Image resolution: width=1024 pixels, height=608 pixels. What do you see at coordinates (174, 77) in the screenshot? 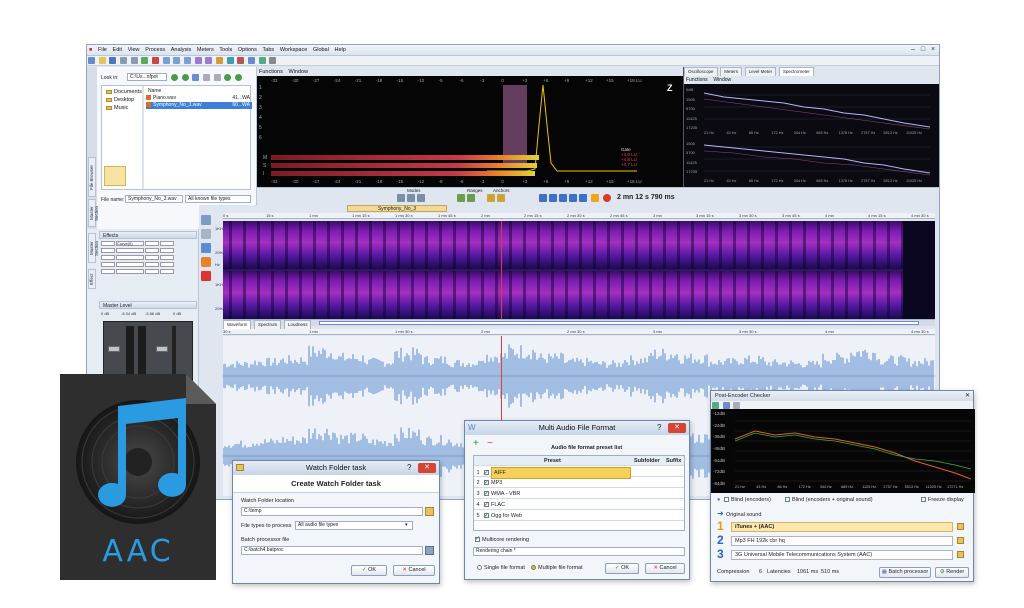
I see `back-icon` at bounding box center [174, 77].